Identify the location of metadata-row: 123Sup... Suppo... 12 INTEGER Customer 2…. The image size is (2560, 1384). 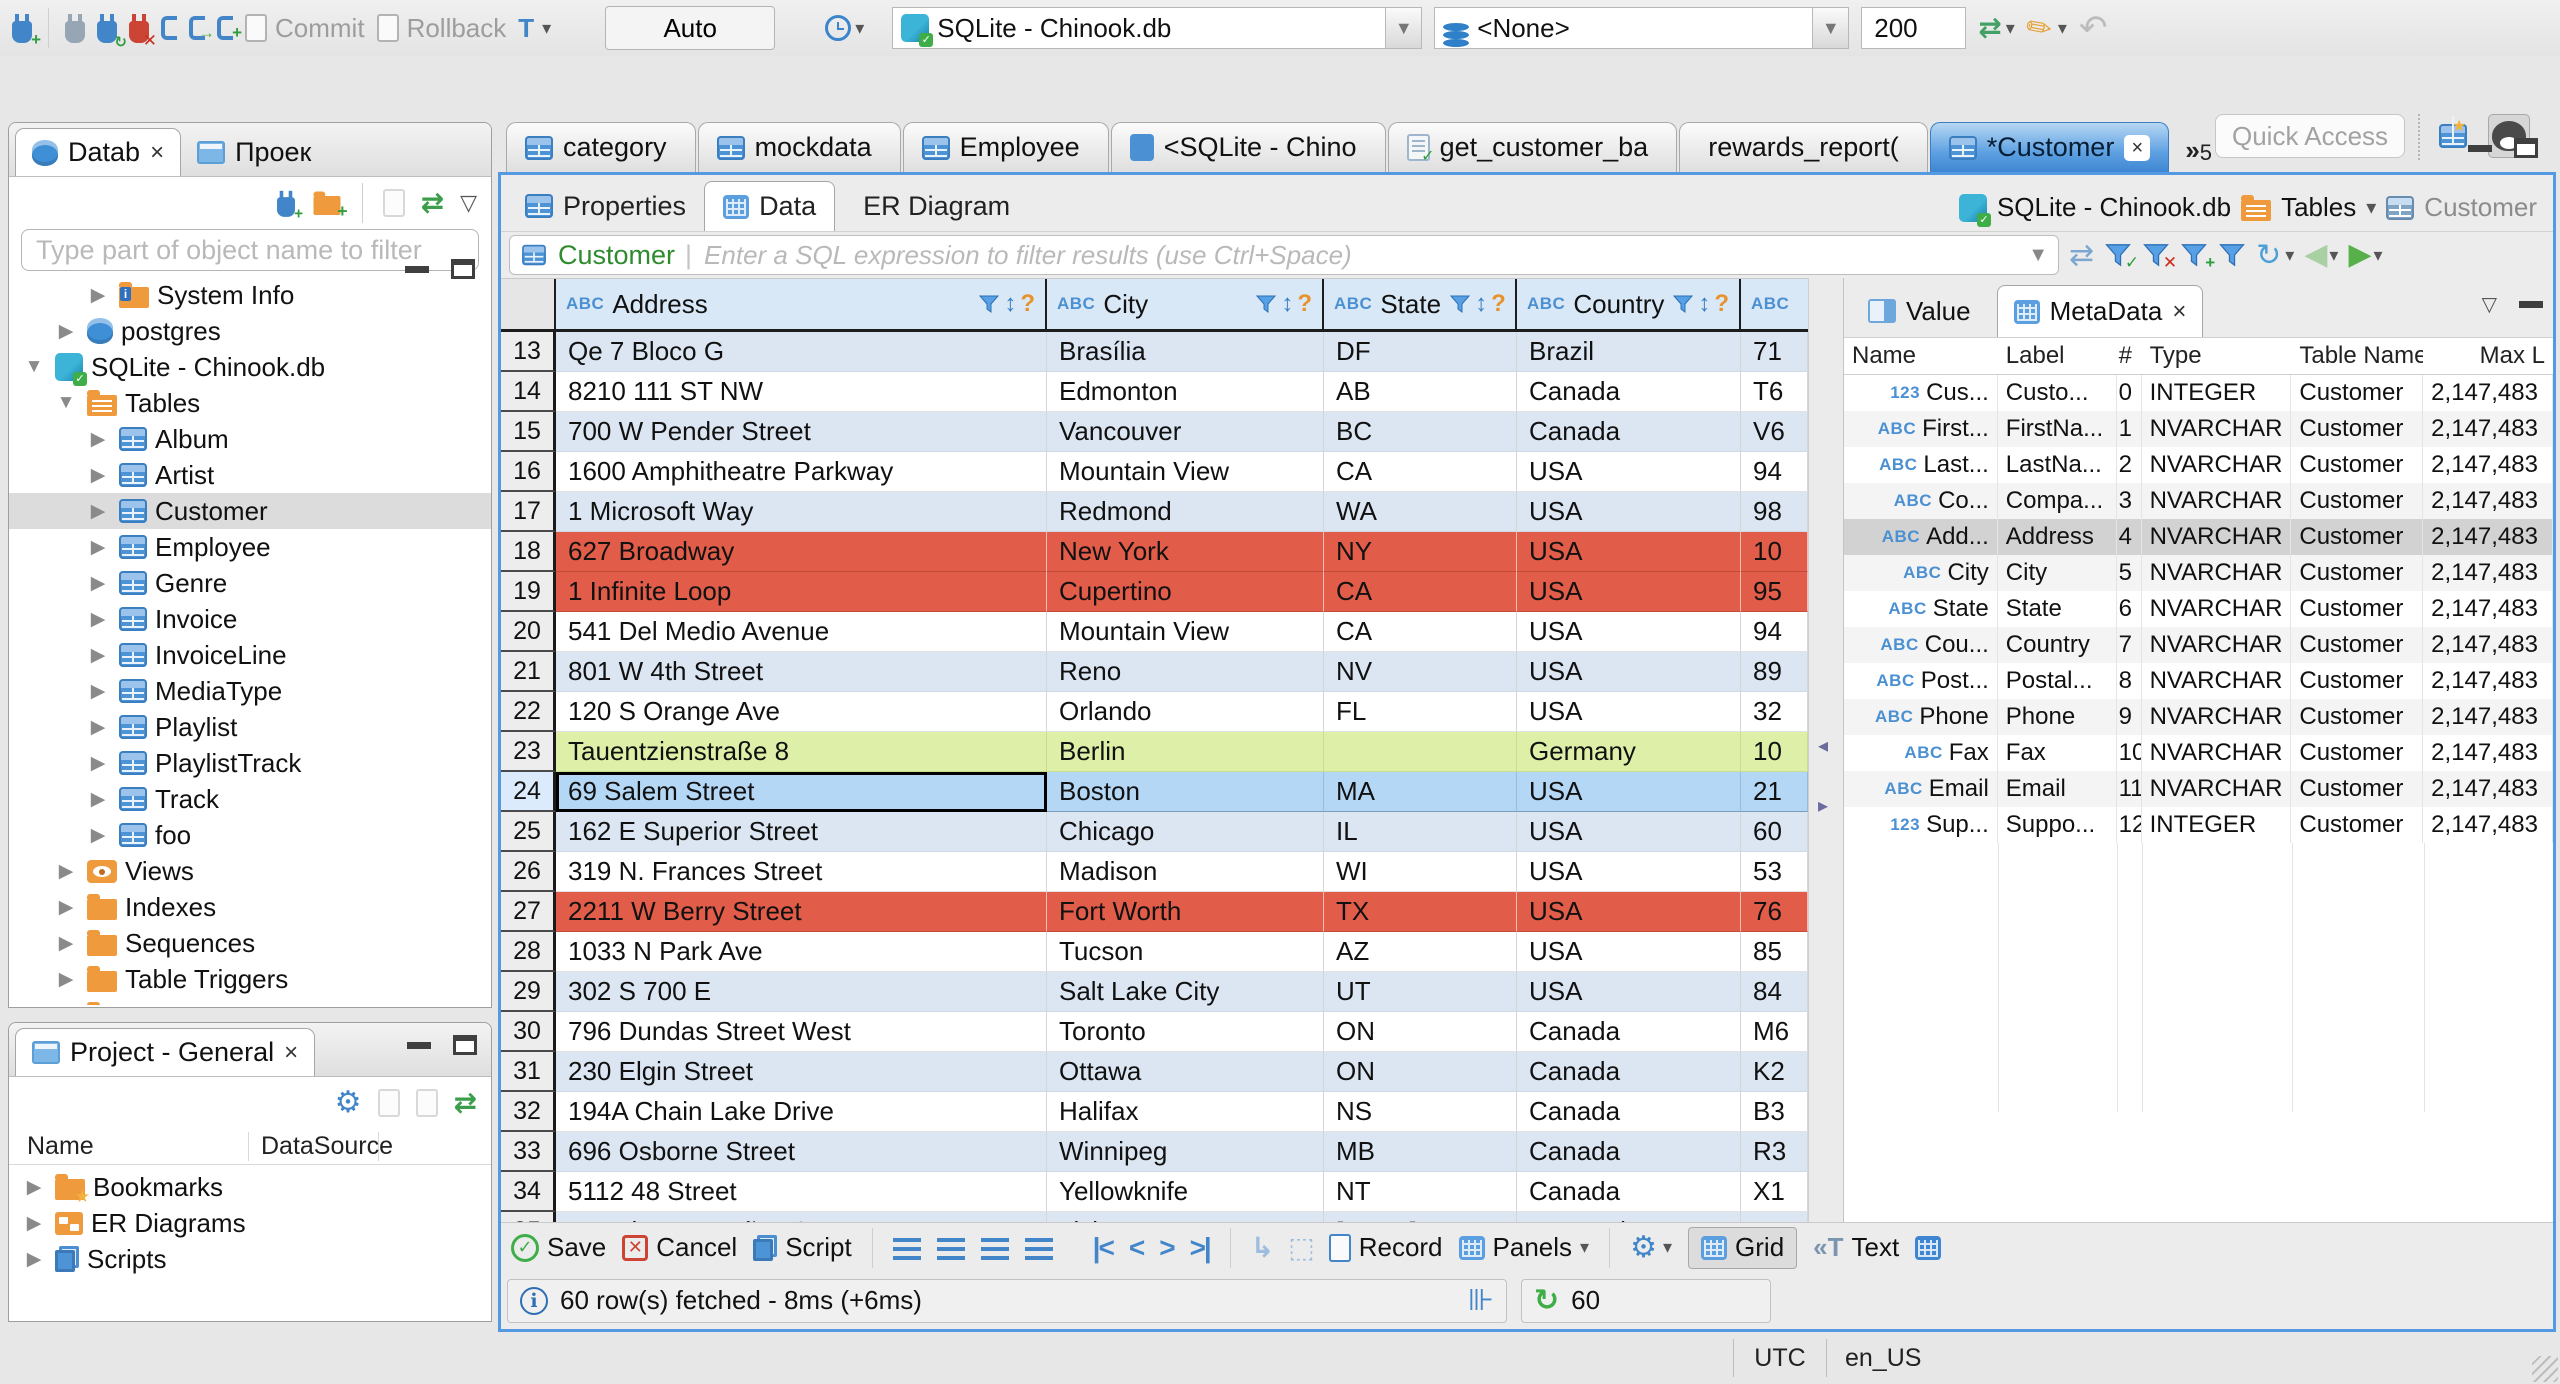
(2198, 825).